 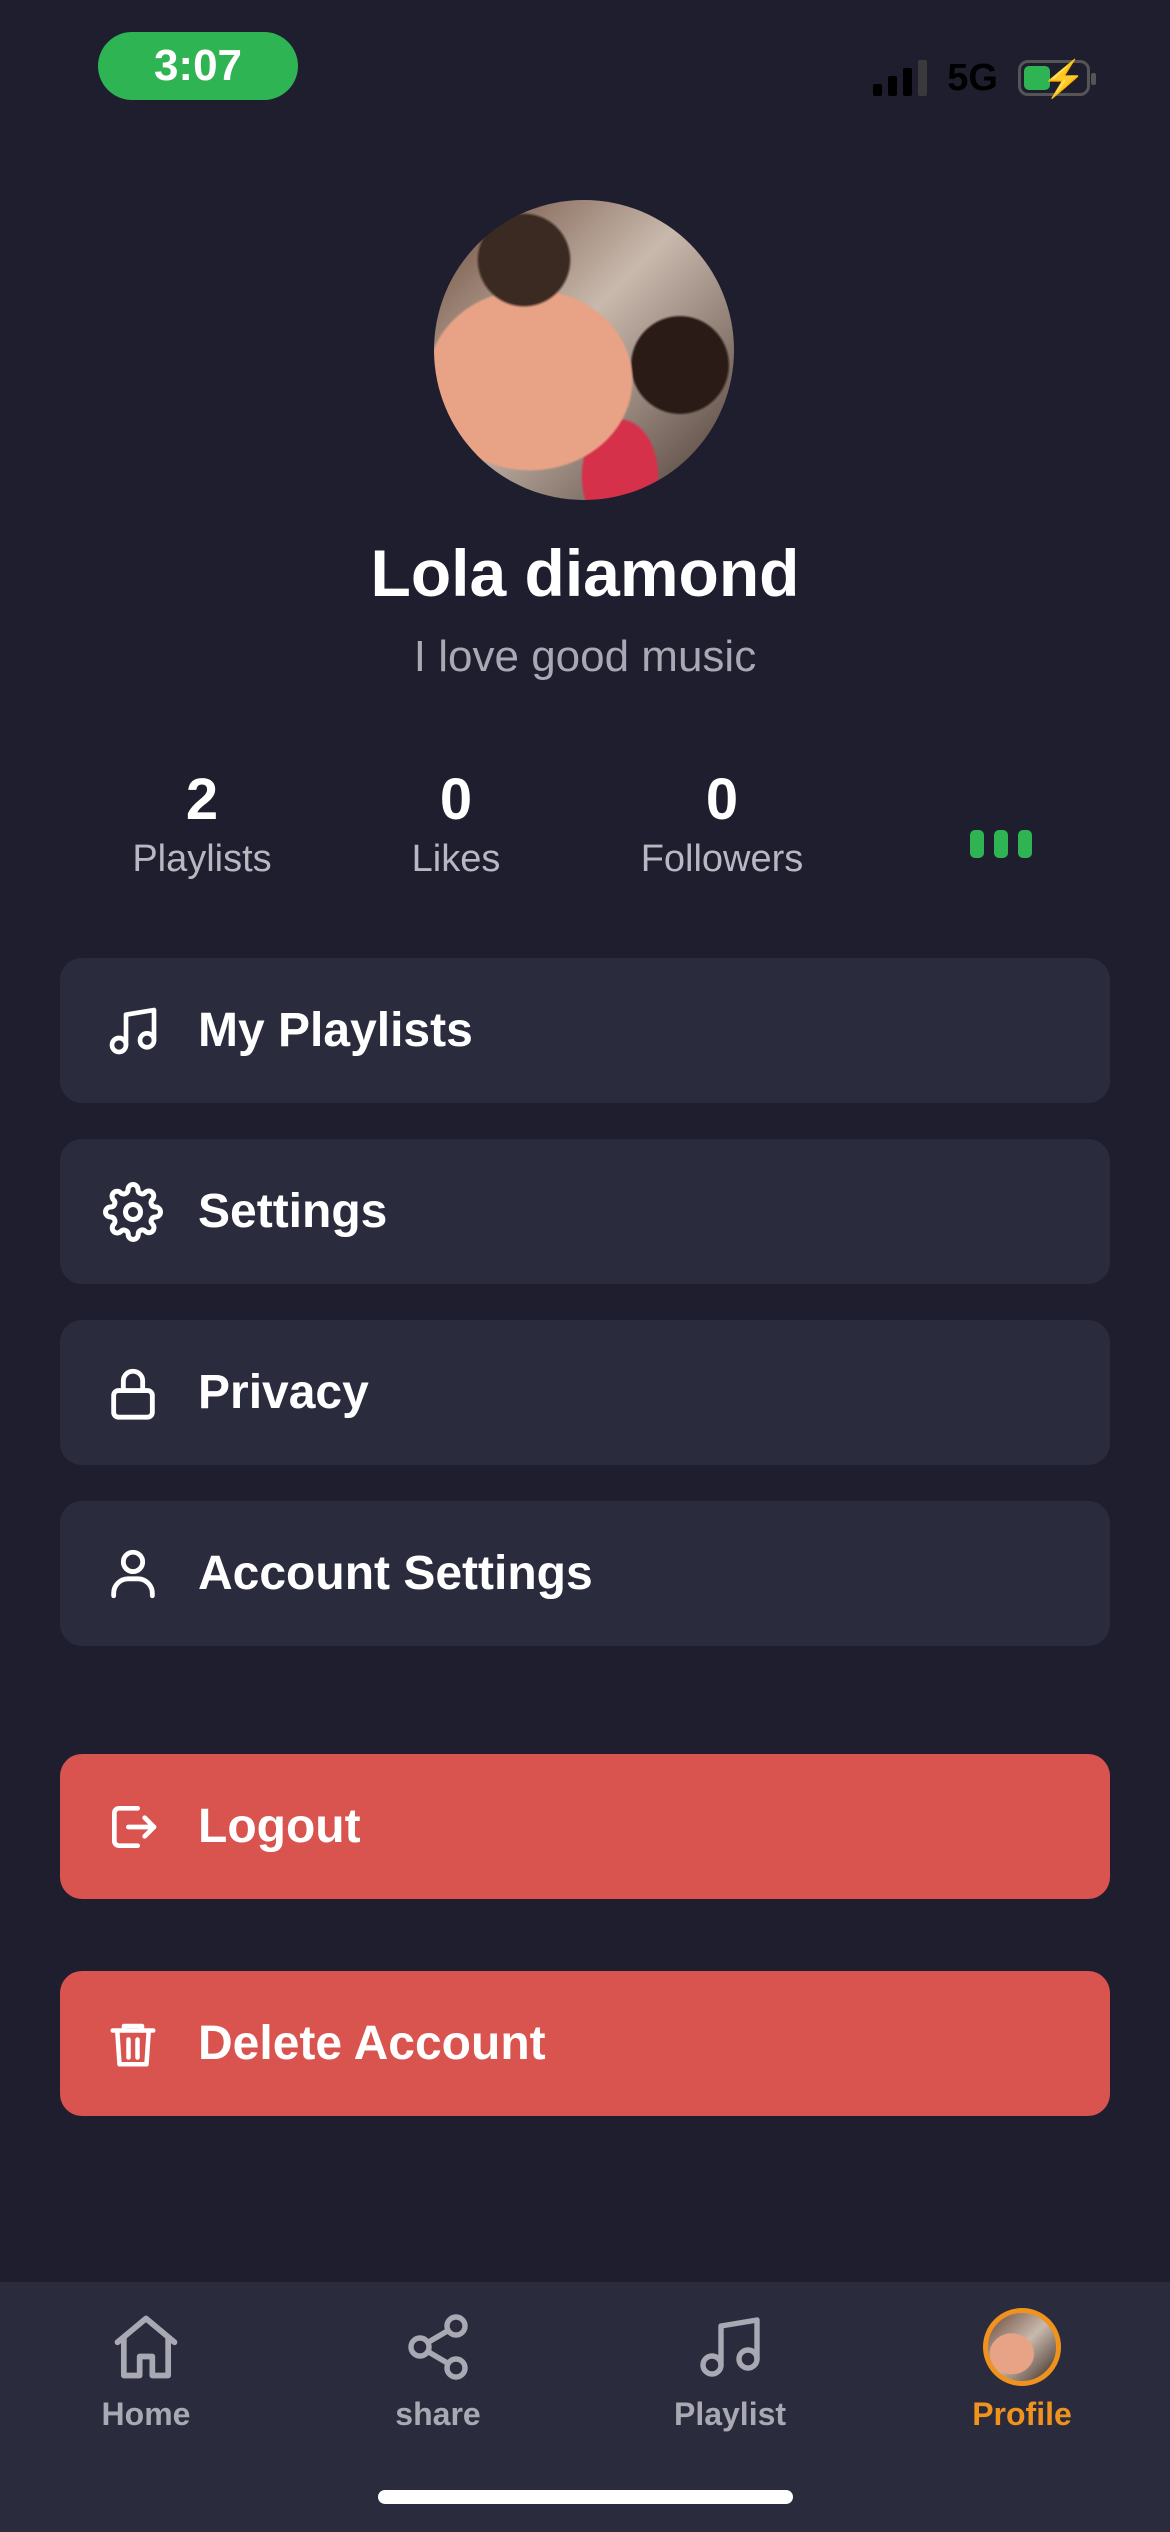 I want to click on stat-label: Followers, so click(x=722, y=859).